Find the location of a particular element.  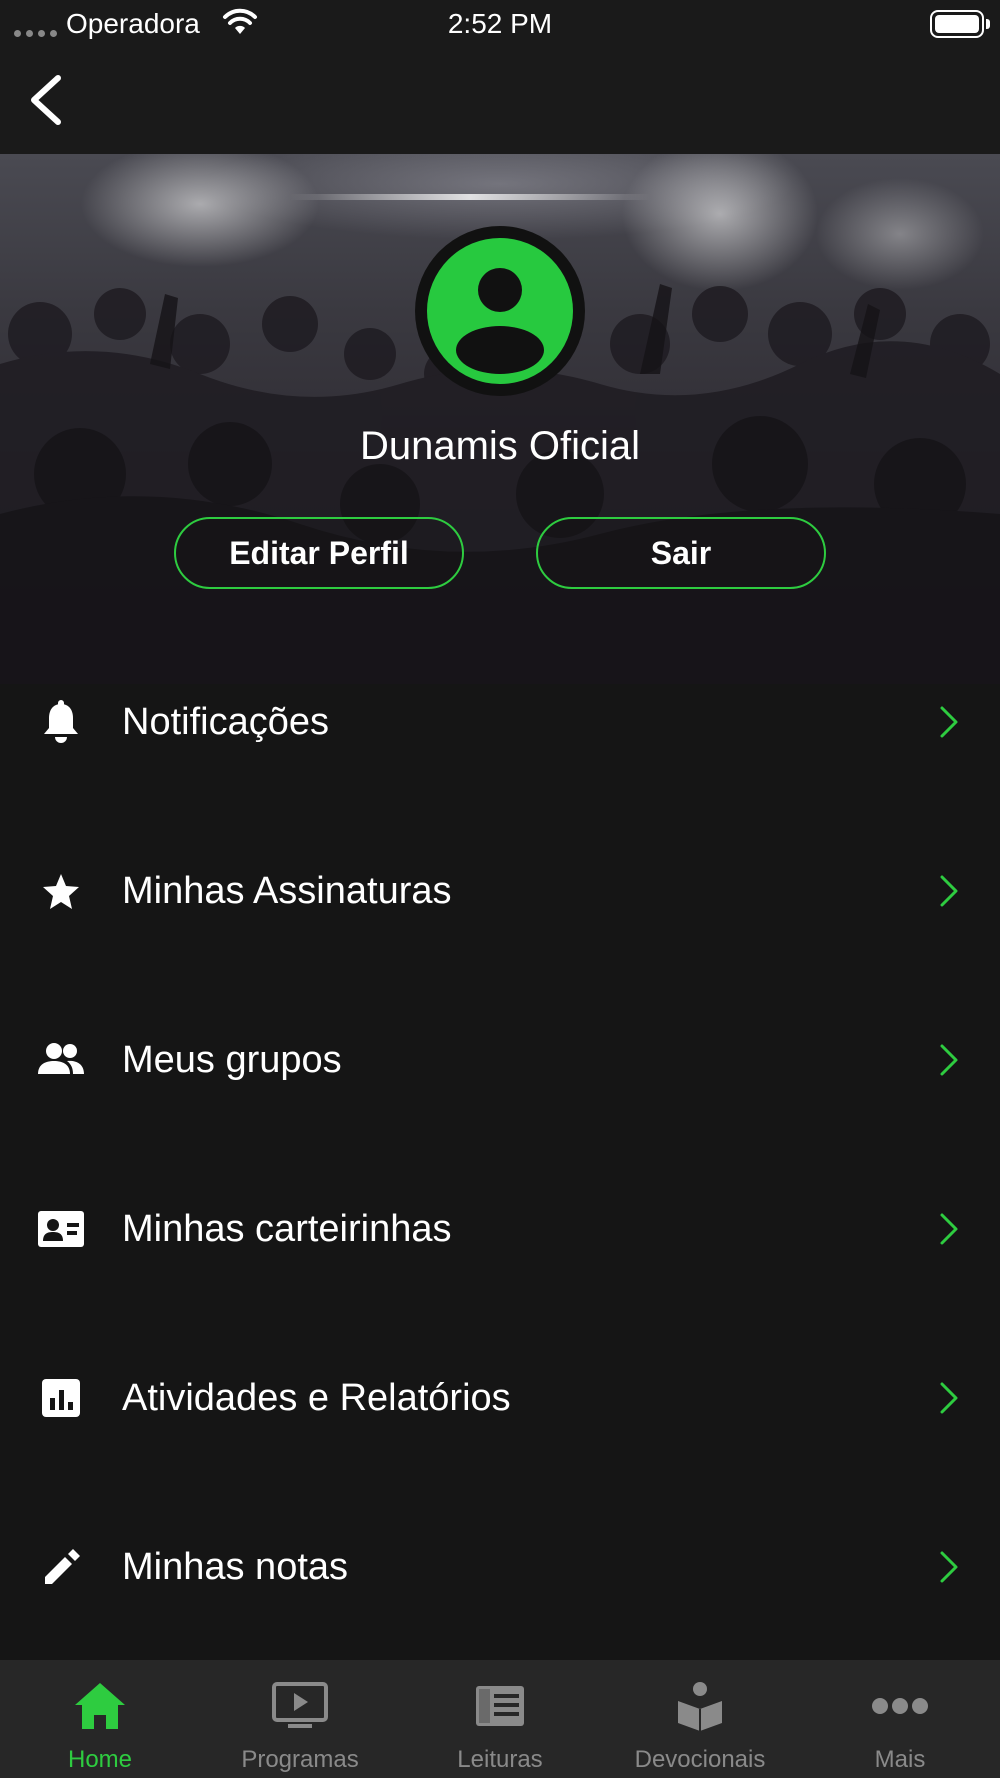

more-dots-icon is located at coordinates (900, 1706).